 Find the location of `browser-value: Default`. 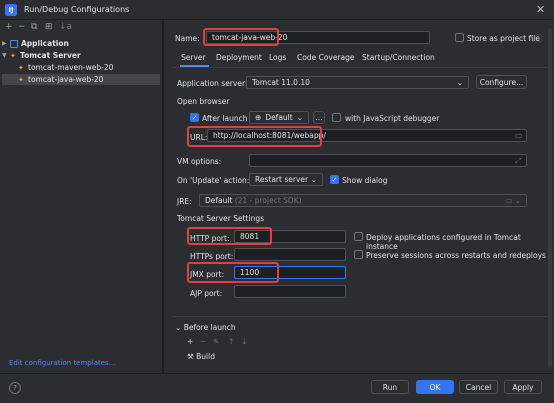

browser-value: Default is located at coordinates (279, 117).